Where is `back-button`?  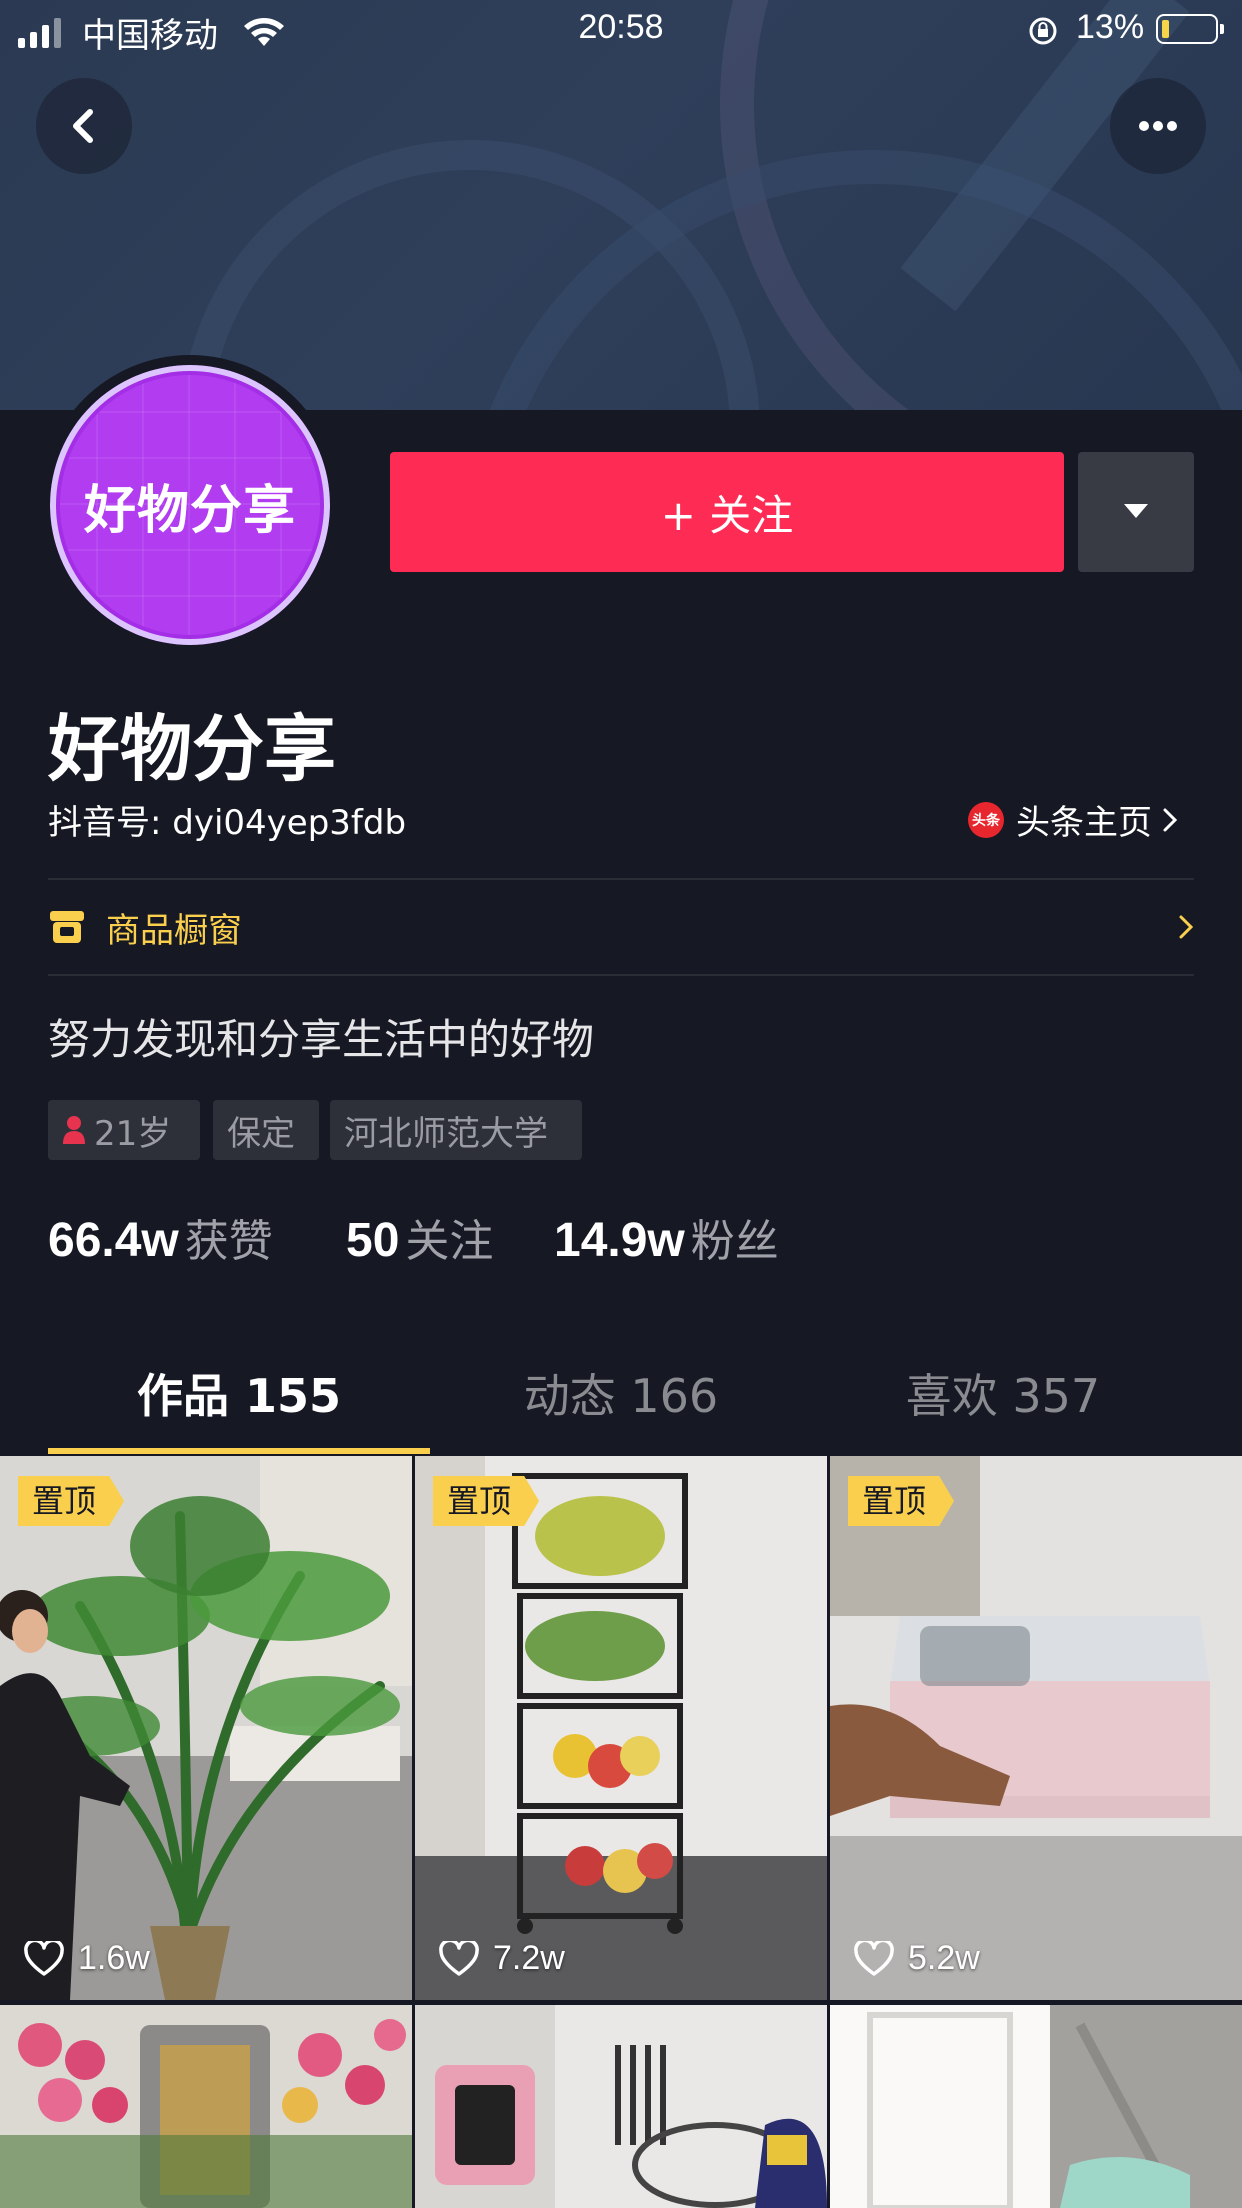
back-button is located at coordinates (84, 126).